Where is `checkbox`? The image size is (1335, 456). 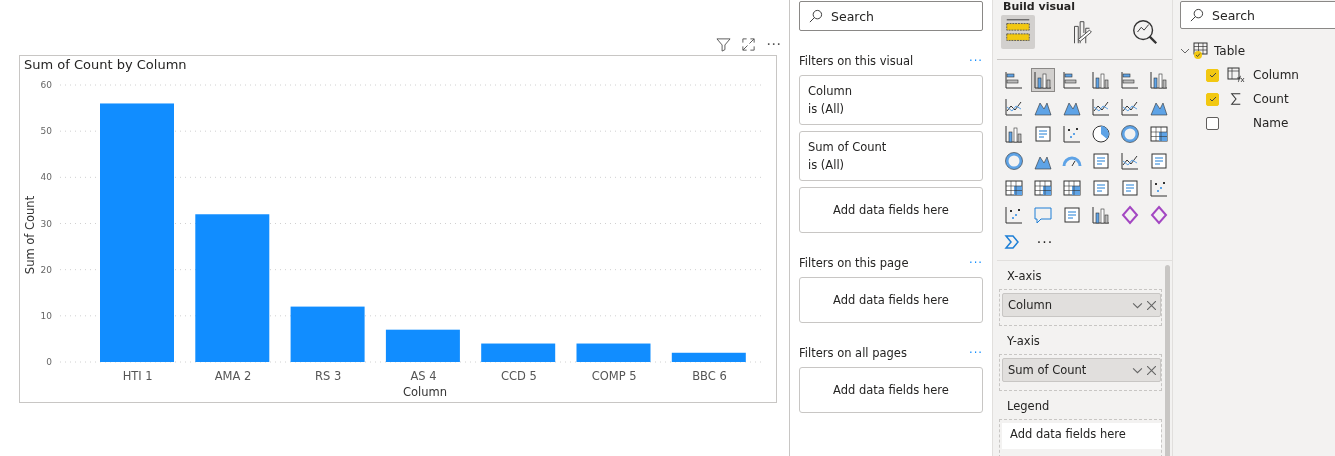
checkbox is located at coordinates (1212, 123).